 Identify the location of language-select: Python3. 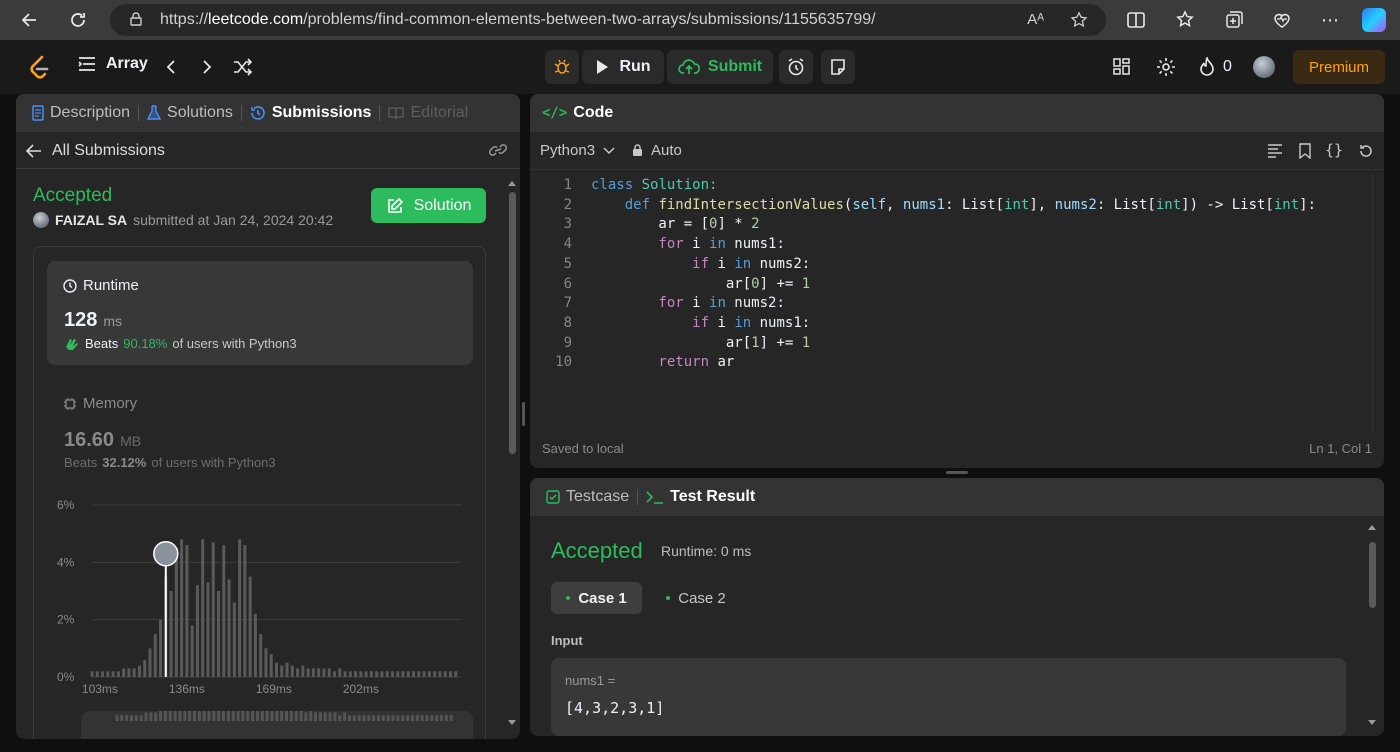
(577, 150).